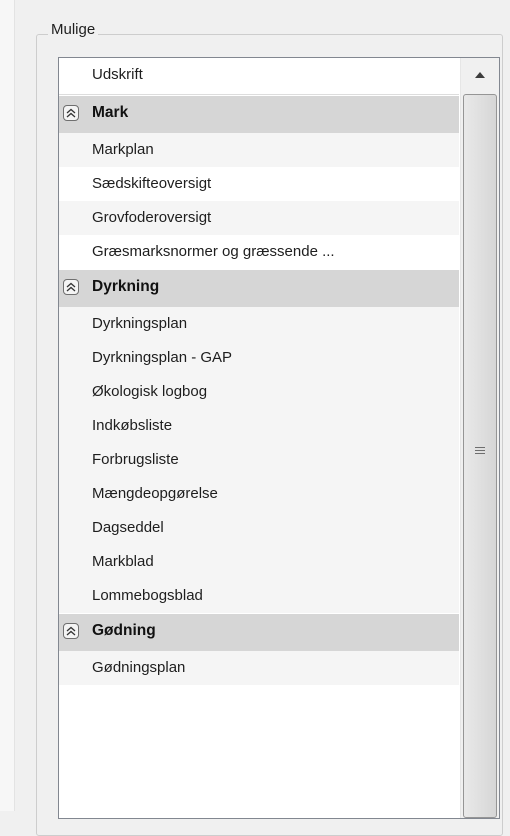 This screenshot has height=836, width=510. Describe the element at coordinates (259, 460) in the screenshot. I see `list-item: Forbrugsliste` at that location.